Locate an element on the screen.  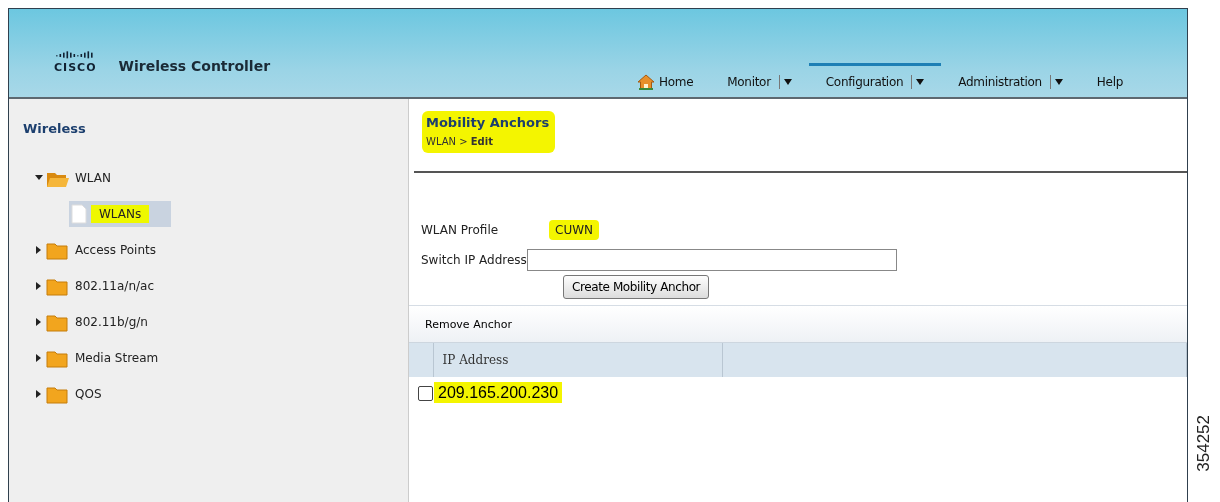
tree-item: Media Stream is located at coordinates (117, 358).